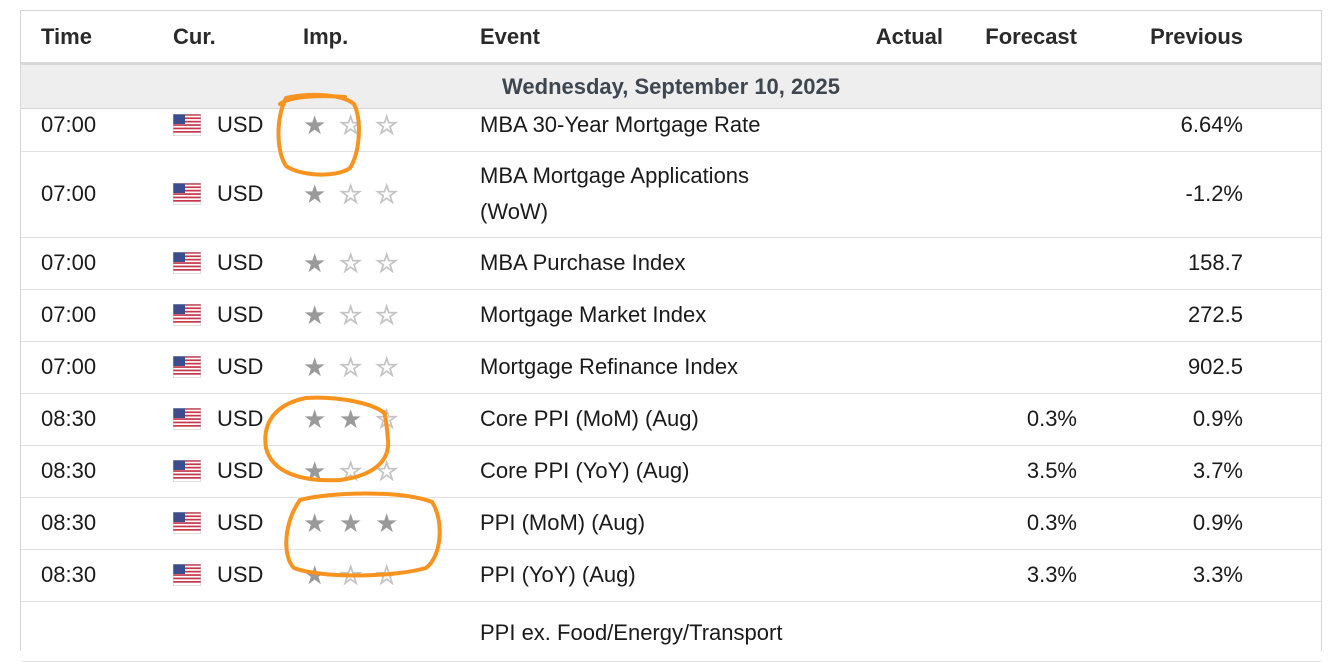 The height and width of the screenshot is (662, 1332). What do you see at coordinates (1215, 262) in the screenshot?
I see `row-previous: 158.7` at bounding box center [1215, 262].